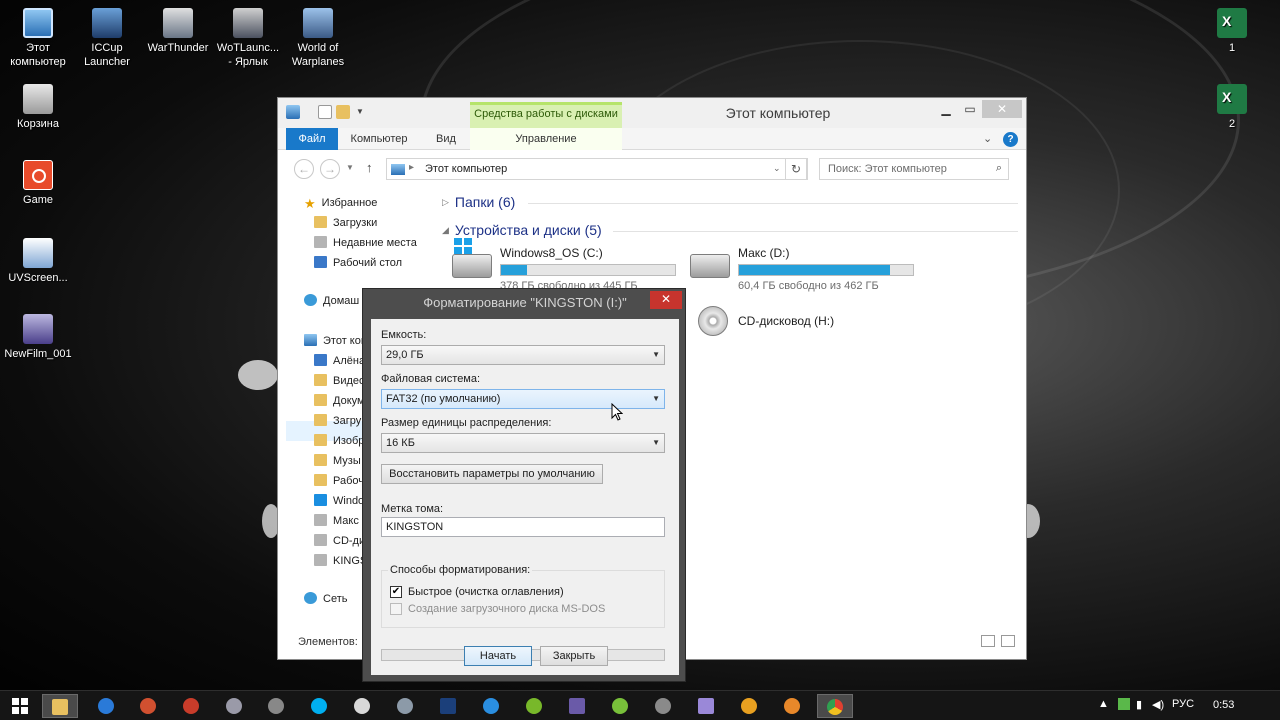 The width and height of the screenshot is (1280, 720). I want to click on desktop-icon-excel-1: 1, so click(1232, 29).